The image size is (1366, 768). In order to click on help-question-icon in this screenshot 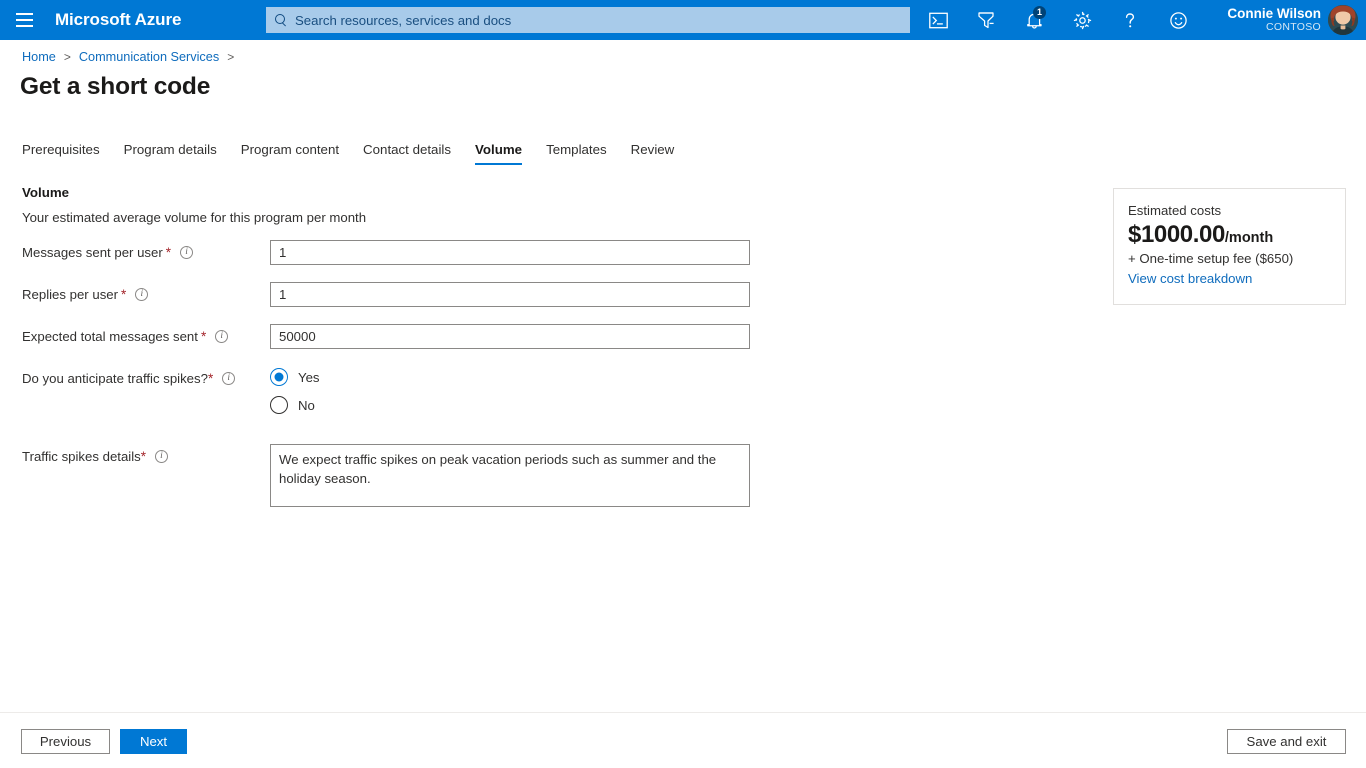, I will do `click(1130, 20)`.